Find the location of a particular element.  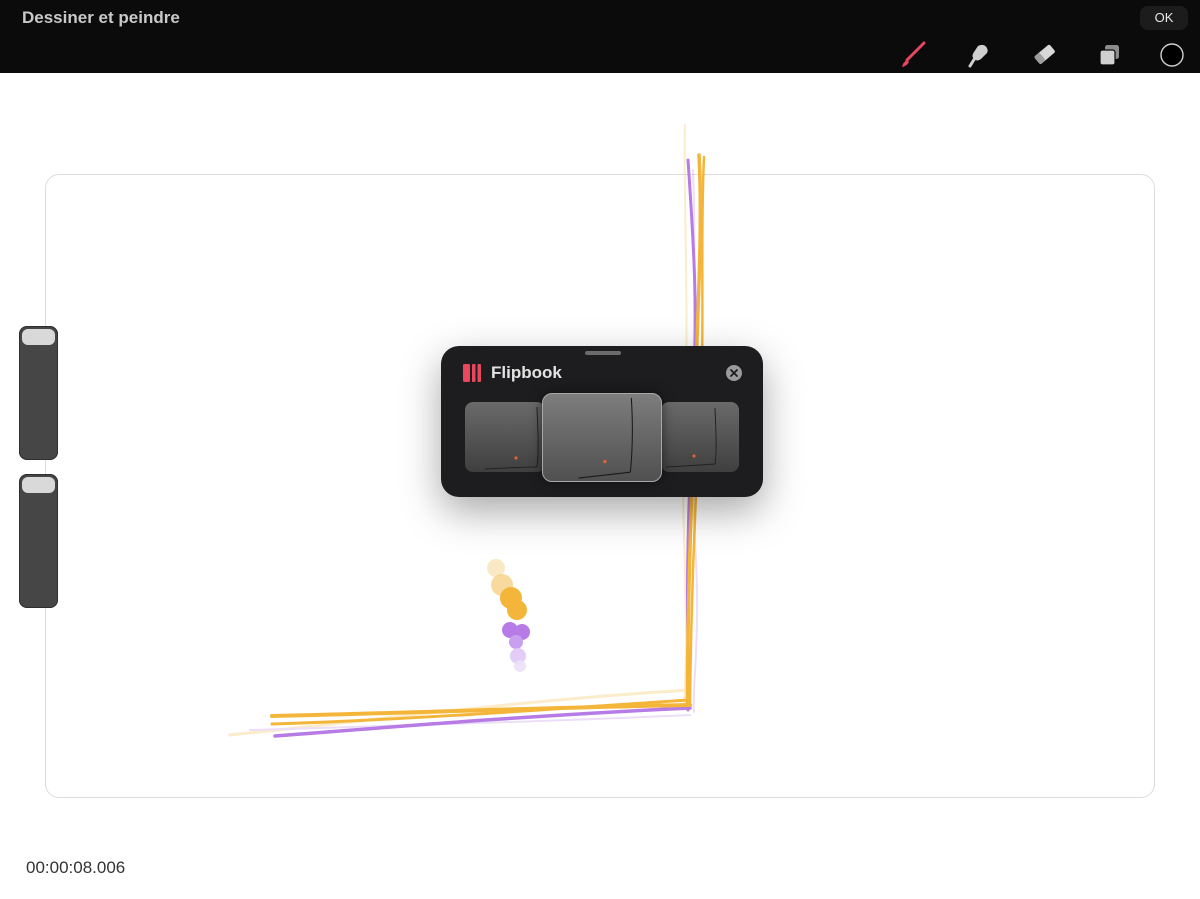

brush-icon is located at coordinates (913, 55).